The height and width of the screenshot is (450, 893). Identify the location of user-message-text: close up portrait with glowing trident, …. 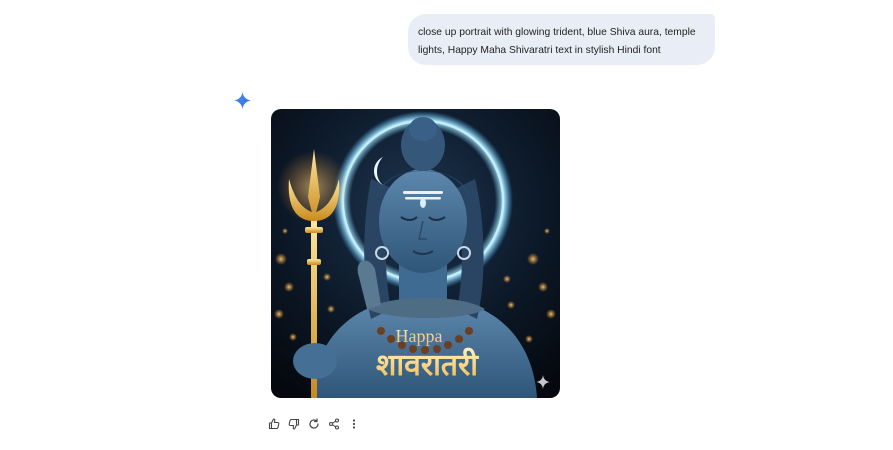
(557, 41).